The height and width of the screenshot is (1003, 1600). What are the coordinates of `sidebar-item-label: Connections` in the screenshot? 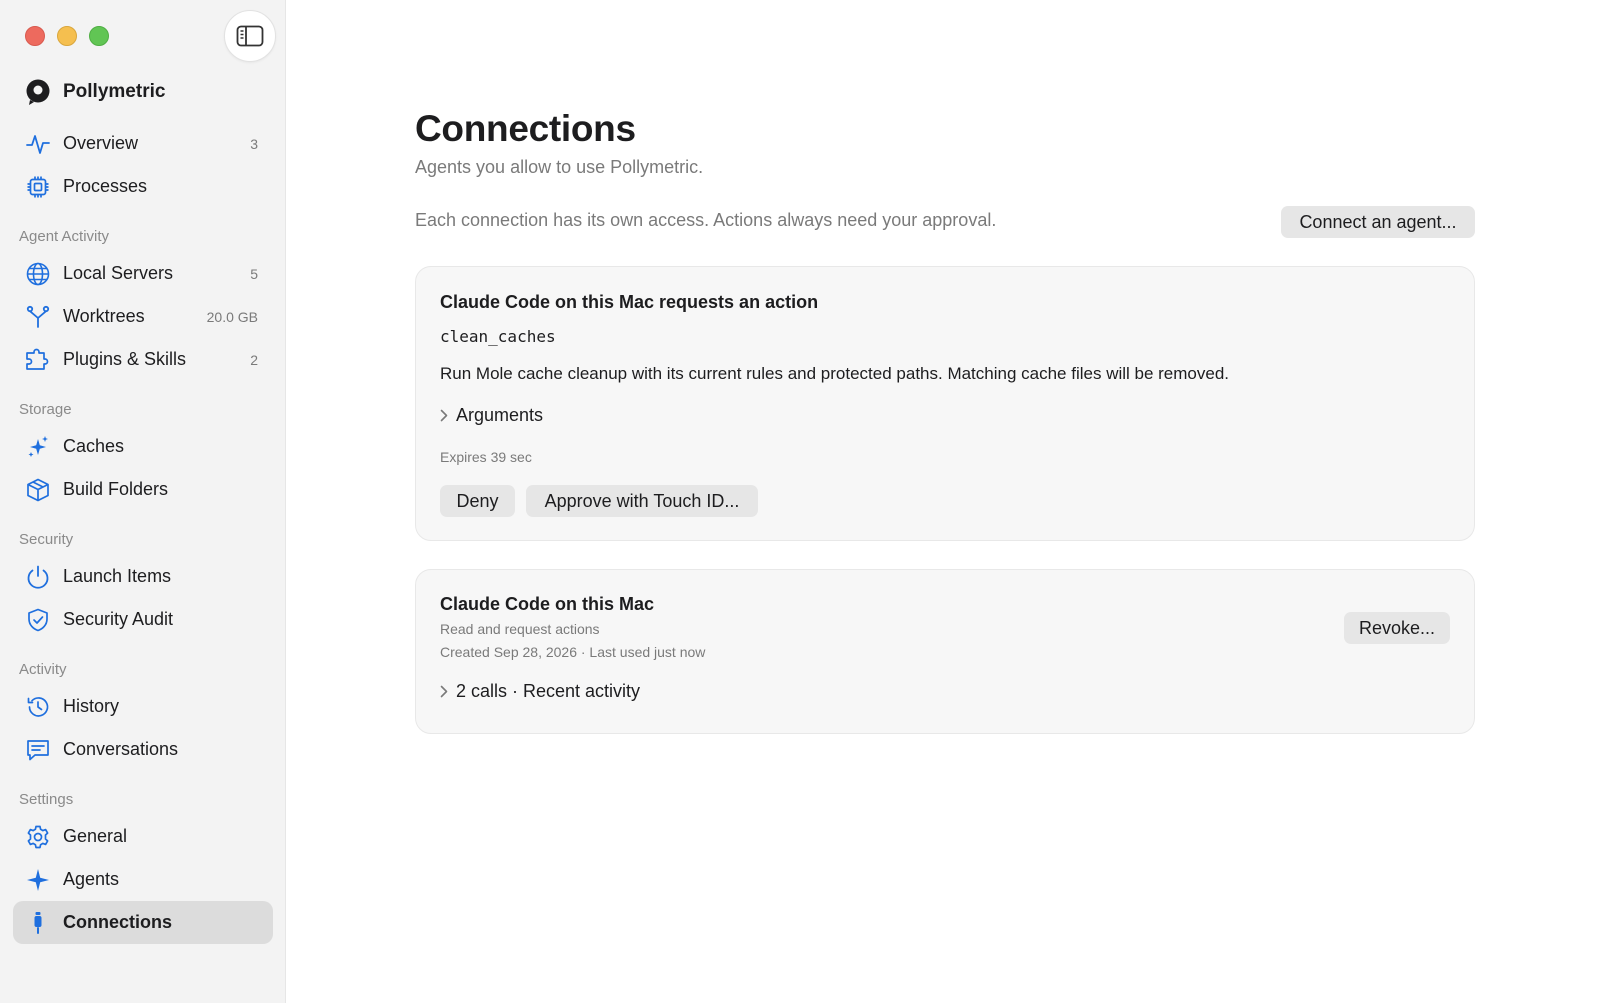 It's located at (118, 922).